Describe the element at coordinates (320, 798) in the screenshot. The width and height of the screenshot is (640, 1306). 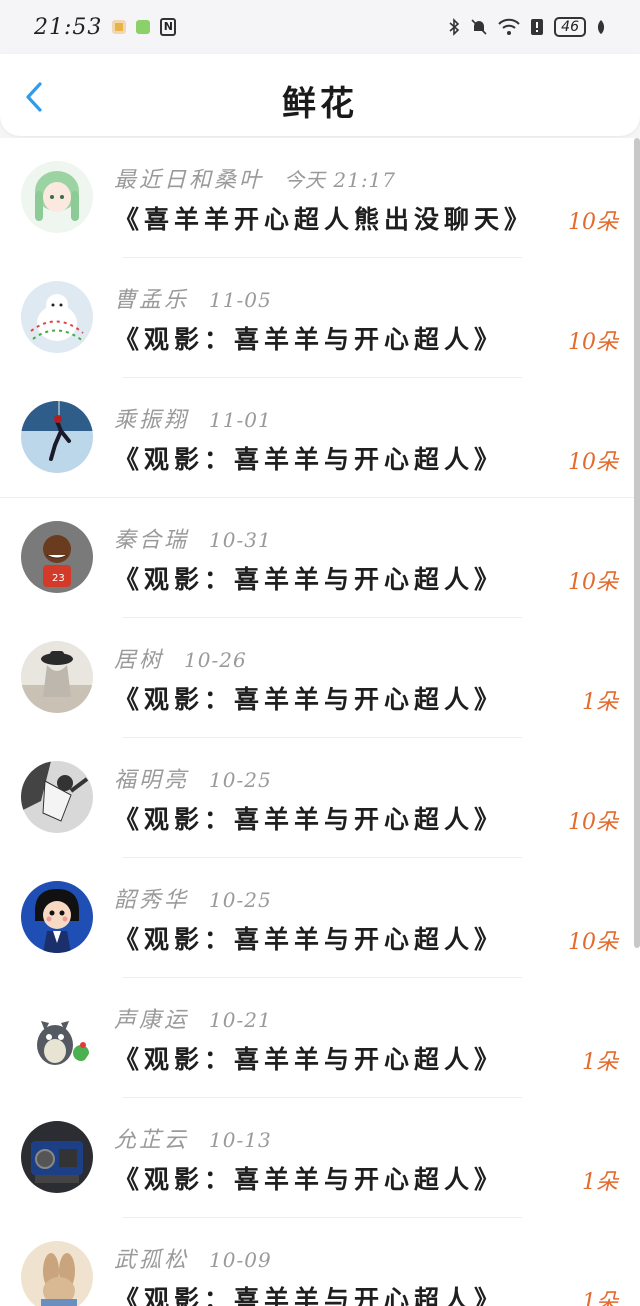
I see `list-item: 福明亮 10-25 《观影：喜羊羊与开心超人》 10朵` at that location.